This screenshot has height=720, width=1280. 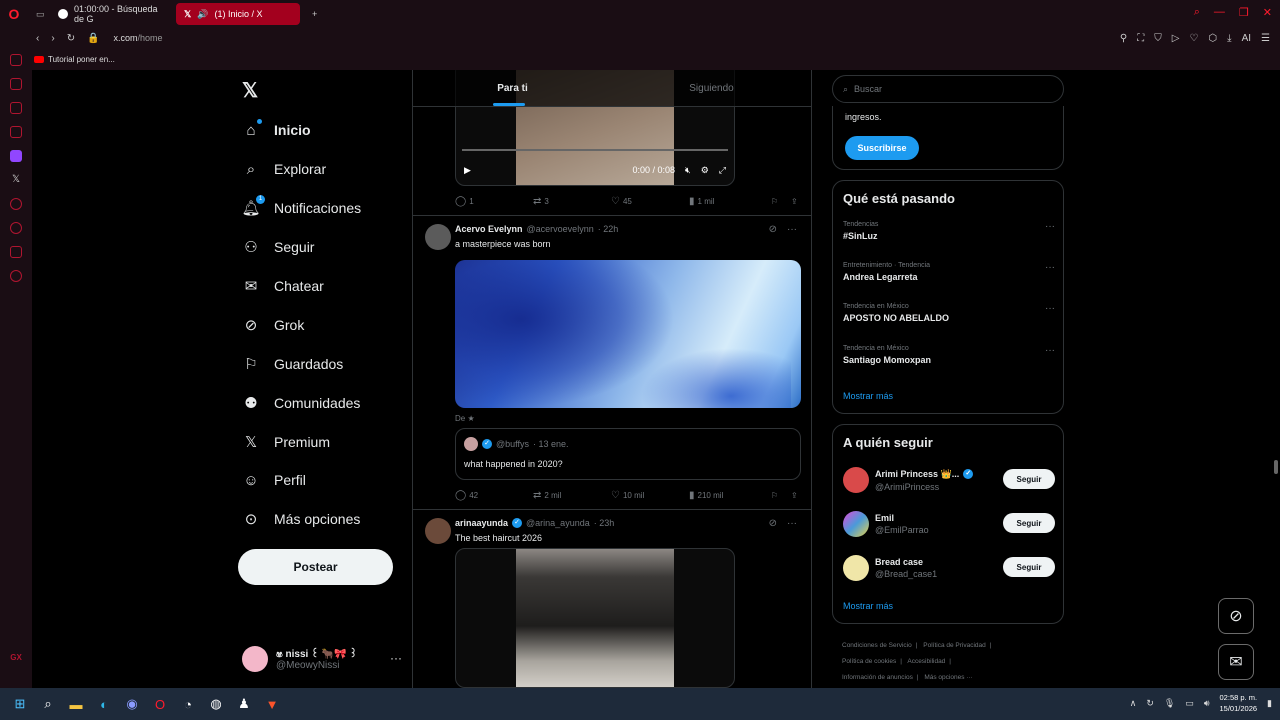 What do you see at coordinates (16, 132) in the screenshot?
I see `gx-mod-icon` at bounding box center [16, 132].